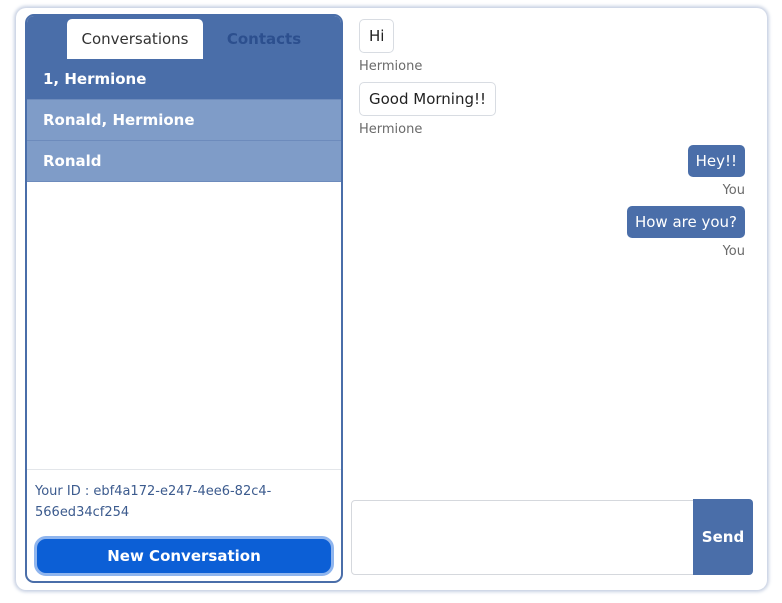  Describe the element at coordinates (522, 537) in the screenshot. I see `message-input` at that location.